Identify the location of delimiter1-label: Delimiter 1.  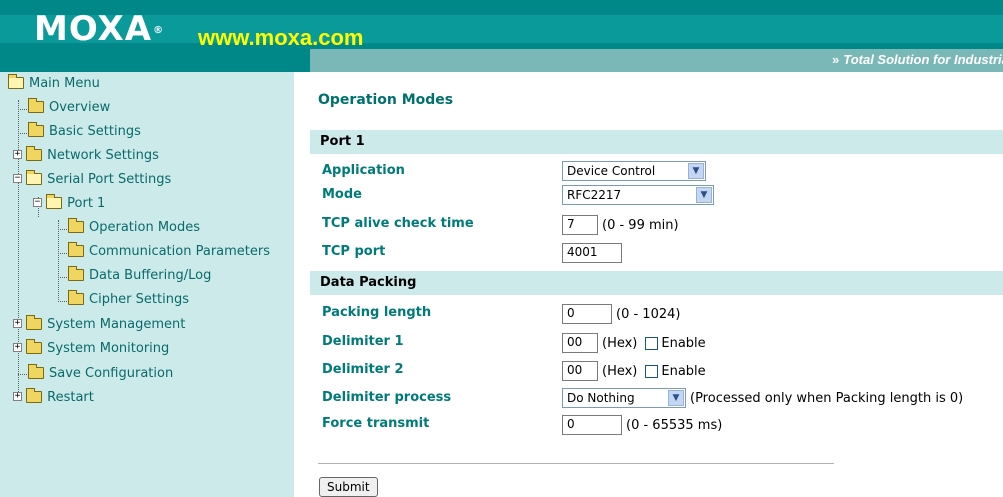
(363, 341).